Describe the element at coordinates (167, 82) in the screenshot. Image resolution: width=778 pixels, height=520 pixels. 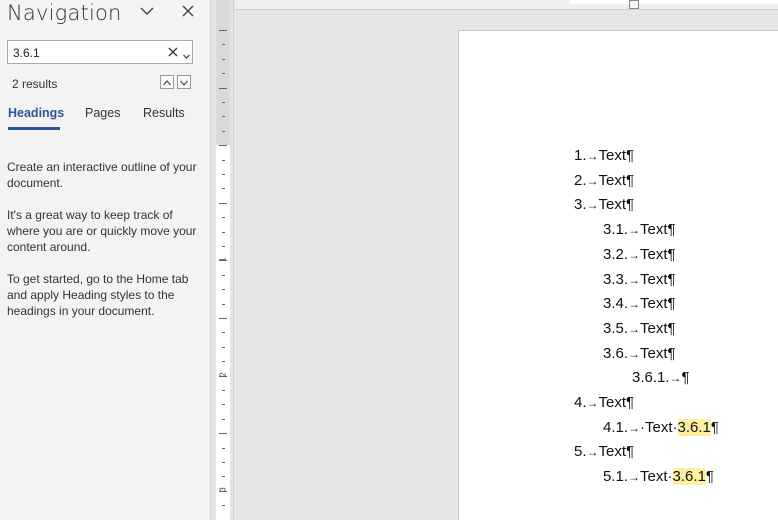
I see `previous-result-button` at that location.